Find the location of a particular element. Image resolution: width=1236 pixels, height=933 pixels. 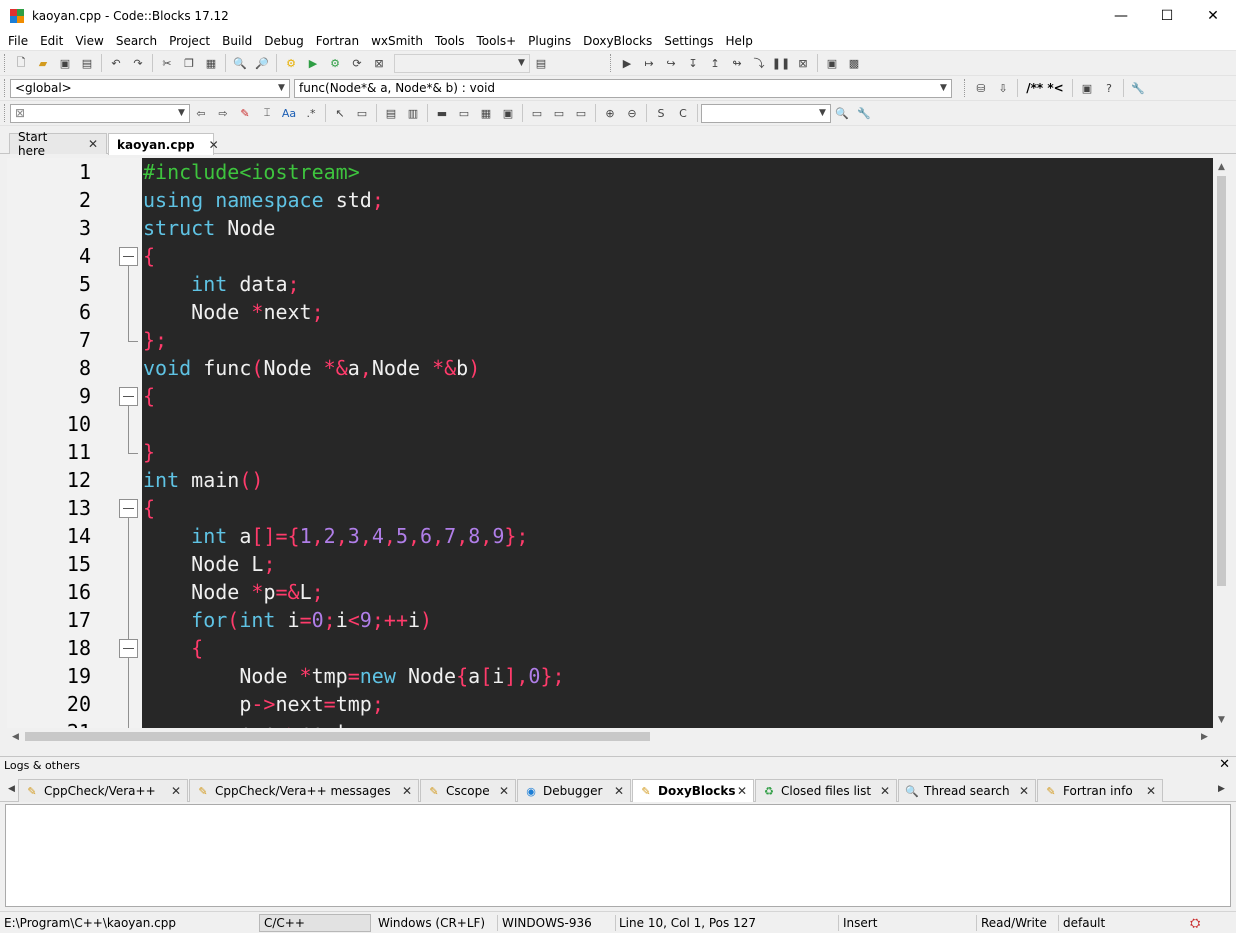

debug-continue-icon: ▶ is located at coordinates (627, 63).